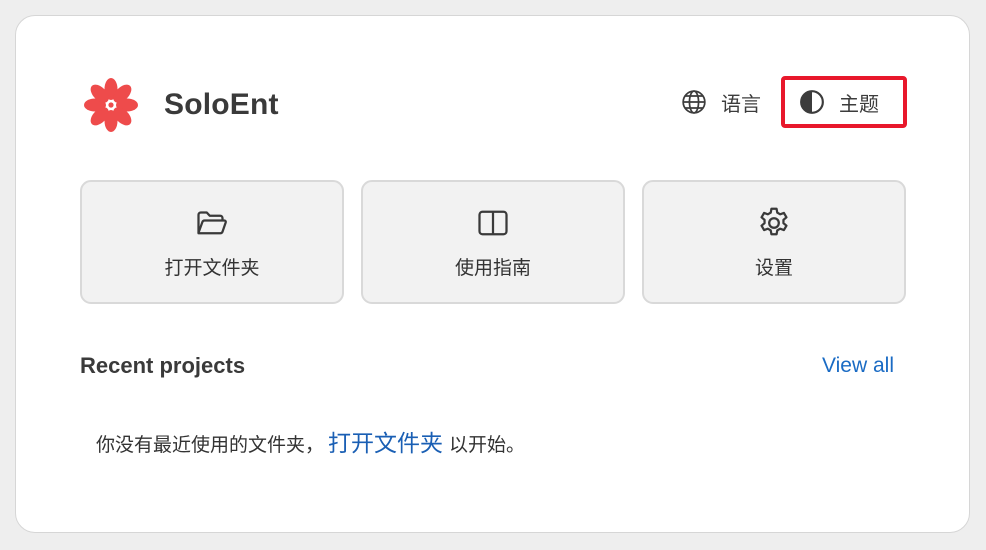 The image size is (986, 550). Describe the element at coordinates (774, 221) in the screenshot. I see `gear-icon` at that location.